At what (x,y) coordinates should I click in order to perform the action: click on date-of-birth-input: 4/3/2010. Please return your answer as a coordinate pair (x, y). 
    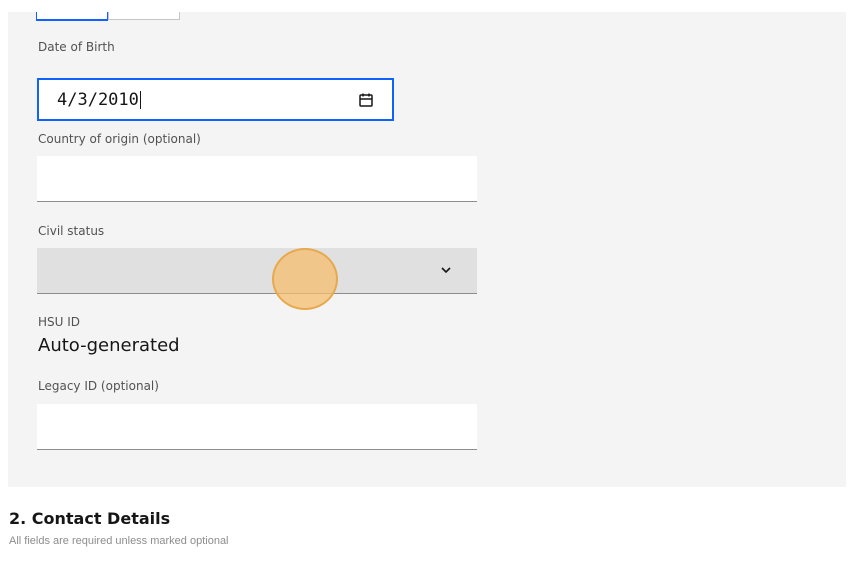
    Looking at the image, I should click on (215, 99).